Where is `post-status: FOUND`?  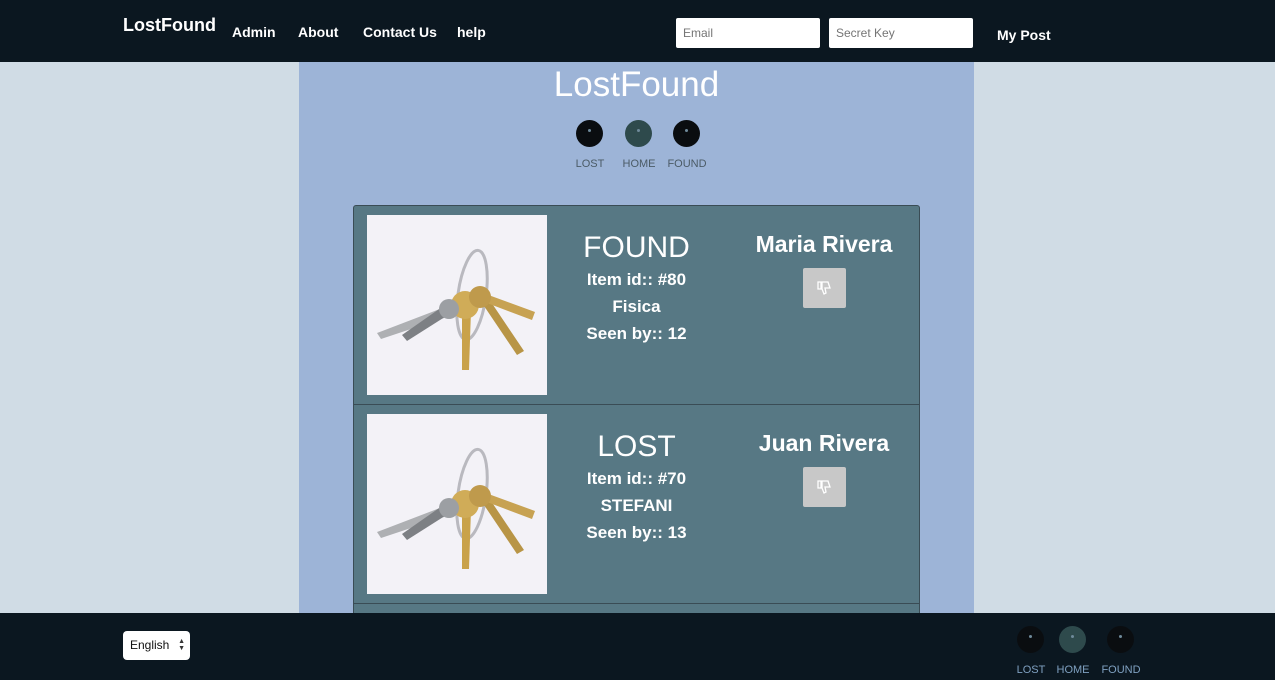
post-status: FOUND is located at coordinates (636, 247).